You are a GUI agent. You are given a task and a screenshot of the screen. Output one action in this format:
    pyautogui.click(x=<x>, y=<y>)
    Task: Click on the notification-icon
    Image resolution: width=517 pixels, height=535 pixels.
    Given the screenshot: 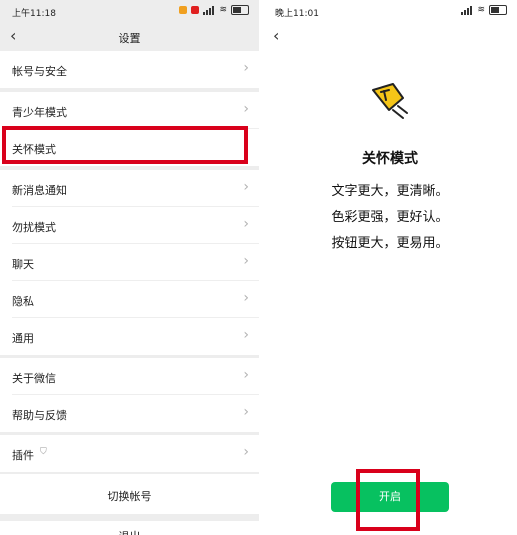 What is the action you would take?
    pyautogui.click(x=183, y=10)
    